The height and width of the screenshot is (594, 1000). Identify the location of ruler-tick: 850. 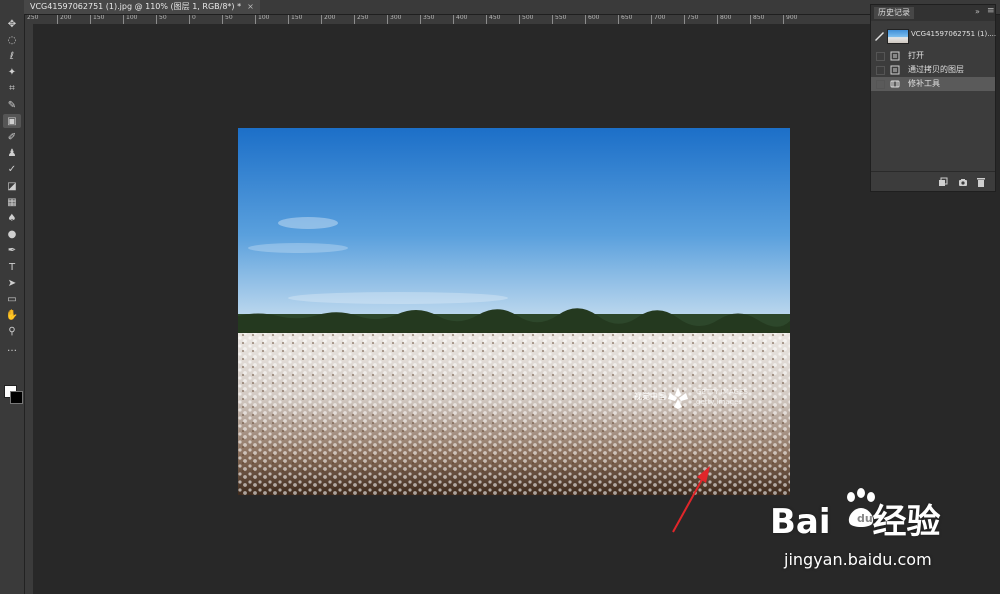
(757, 19).